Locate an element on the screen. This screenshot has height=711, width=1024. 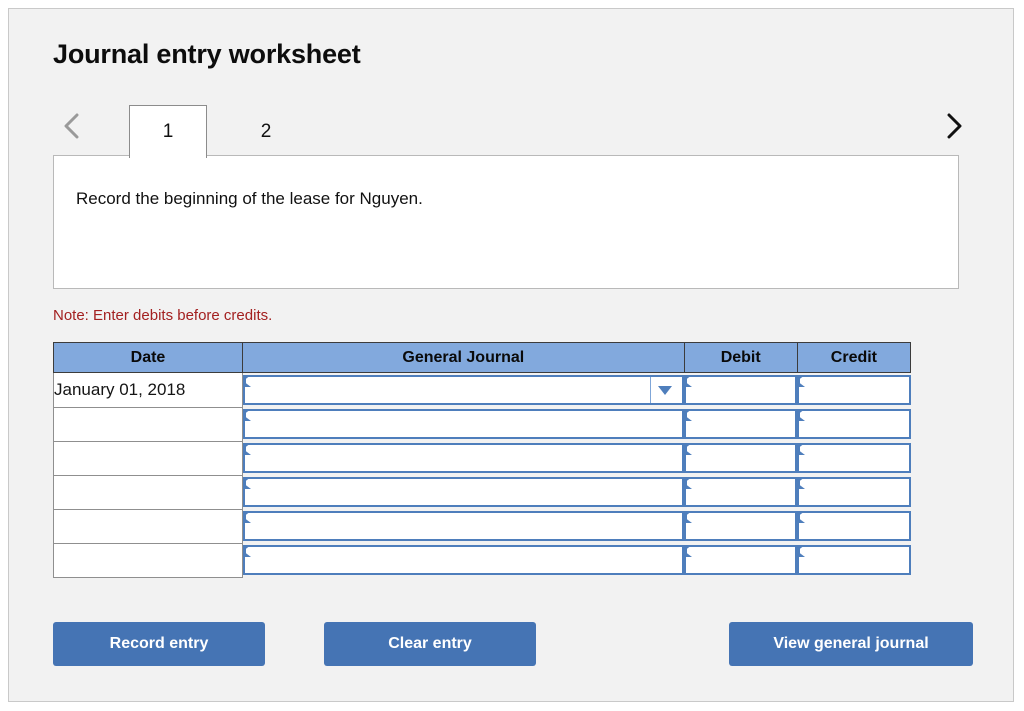
record-entry-button: Record entry is located at coordinates (159, 644).